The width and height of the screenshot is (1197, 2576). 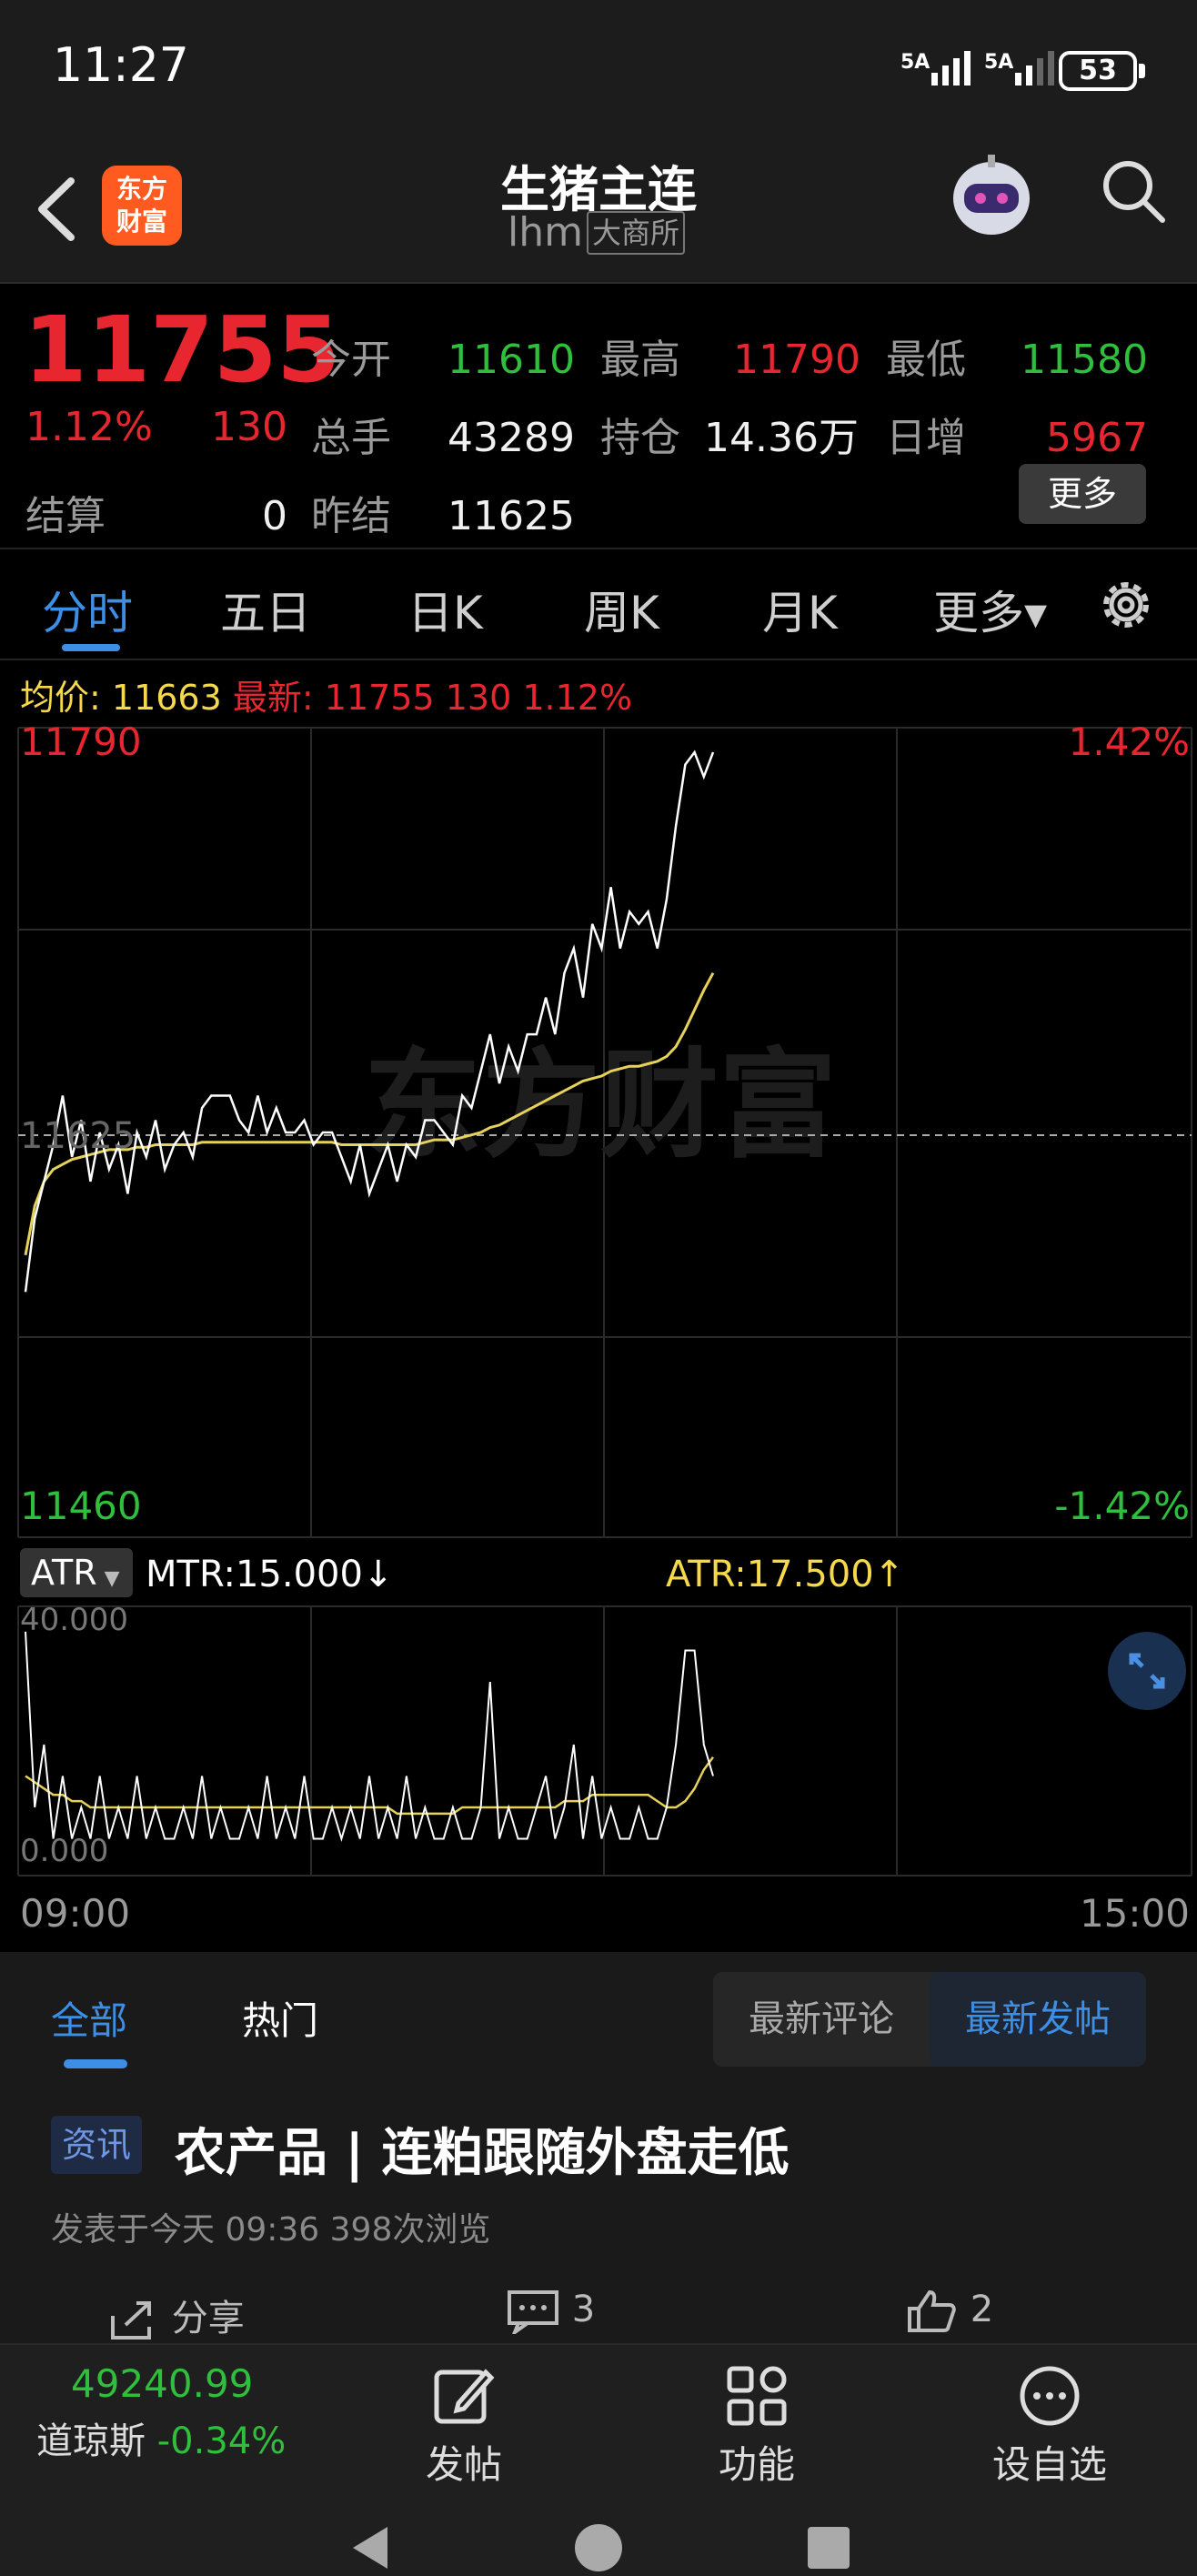 I want to click on post-button: 发帖, so click(x=464, y=2426).